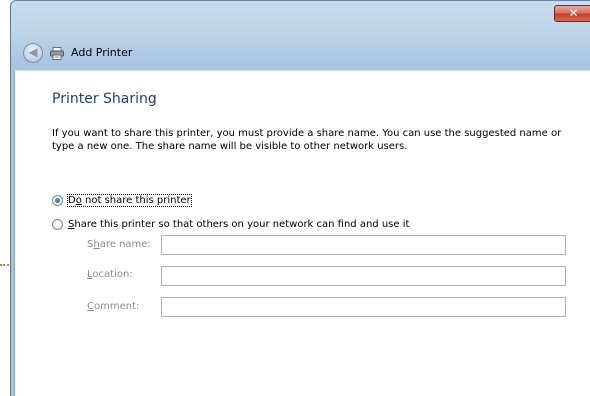 This screenshot has height=396, width=590. Describe the element at coordinates (110, 274) in the screenshot. I see `location-label: Location:` at that location.